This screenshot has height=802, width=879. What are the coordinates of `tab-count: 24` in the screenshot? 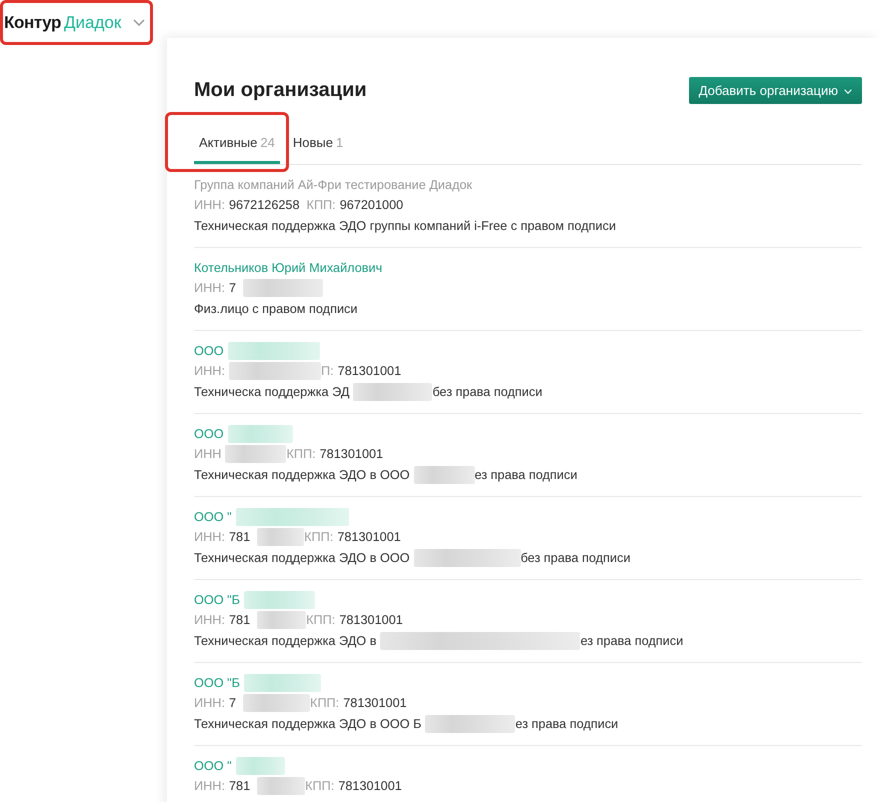 It's located at (267, 142).